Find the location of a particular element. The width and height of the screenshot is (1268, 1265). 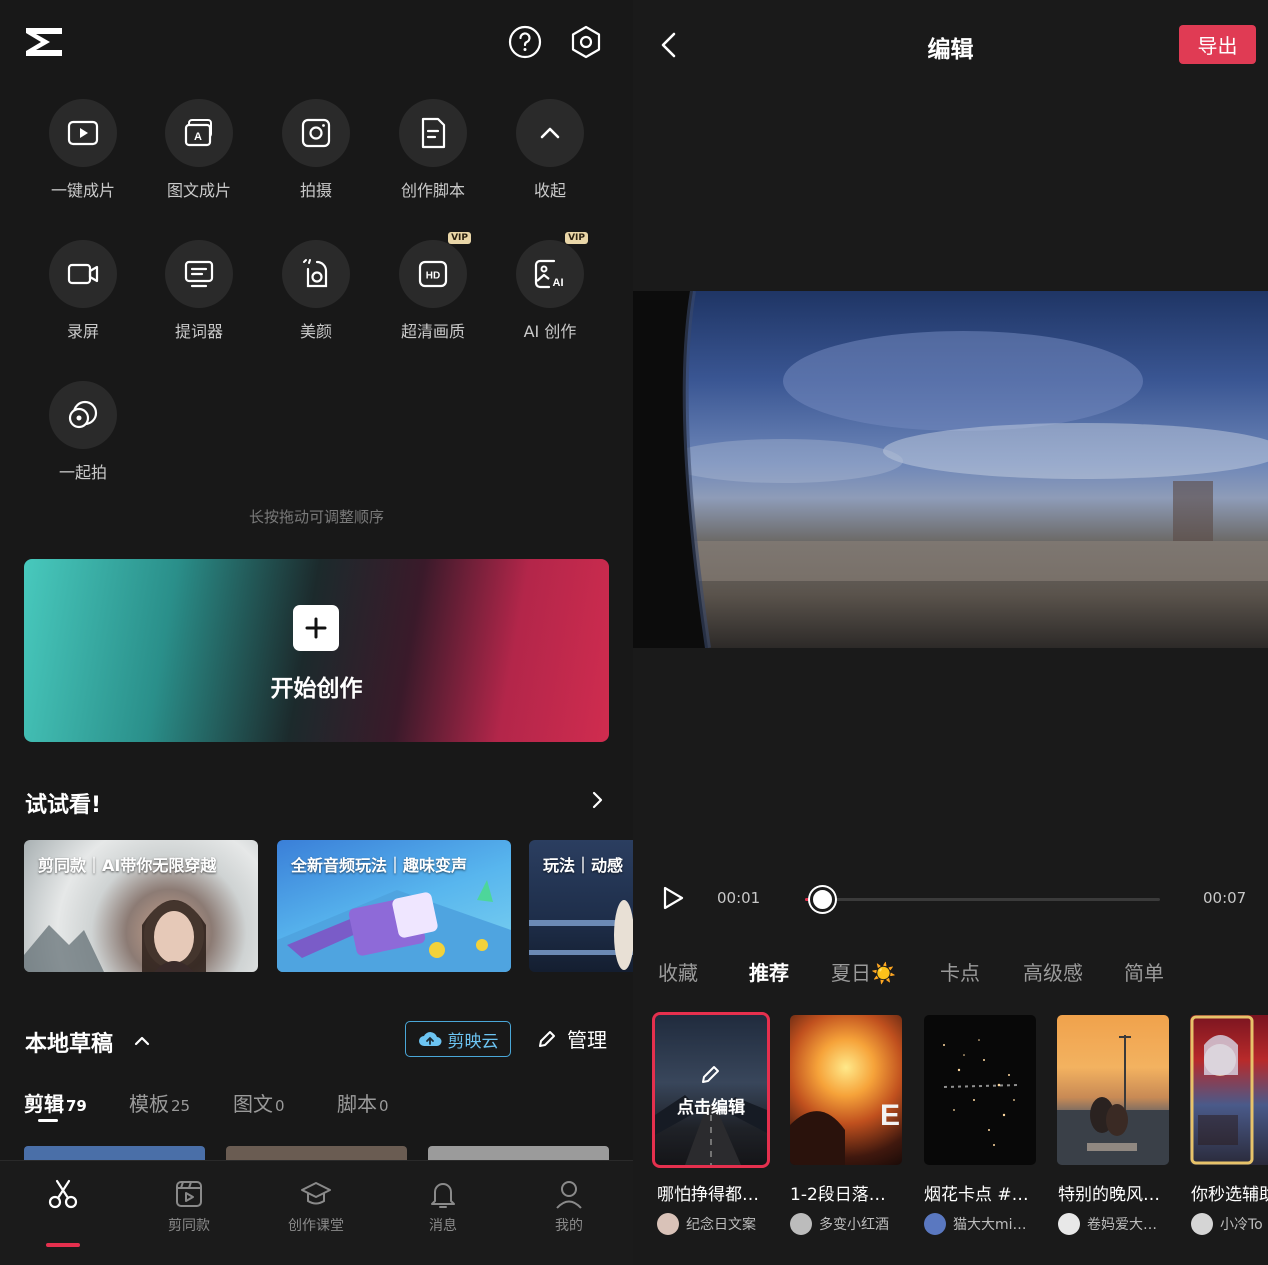

try-card-dynamic: 玩法｜动感 is located at coordinates (581, 906).